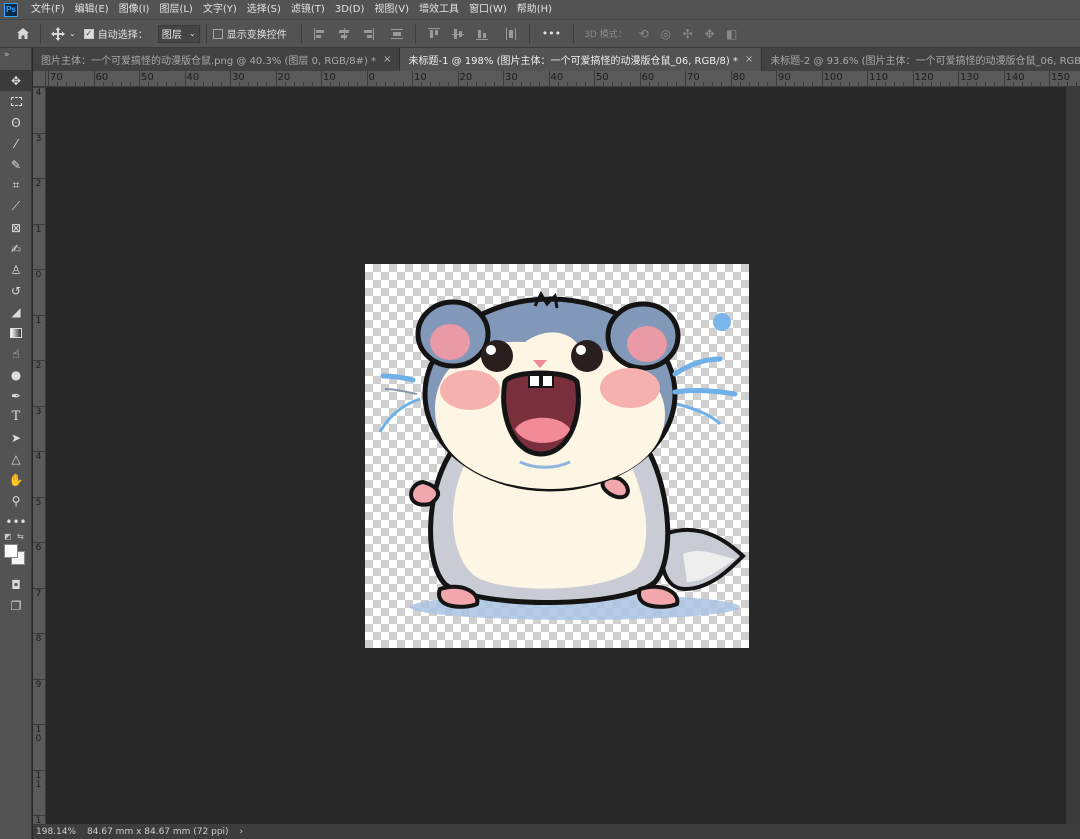 The height and width of the screenshot is (839, 1080). Describe the element at coordinates (134, 9) in the screenshot. I see `menu-image: 图像(I)` at that location.